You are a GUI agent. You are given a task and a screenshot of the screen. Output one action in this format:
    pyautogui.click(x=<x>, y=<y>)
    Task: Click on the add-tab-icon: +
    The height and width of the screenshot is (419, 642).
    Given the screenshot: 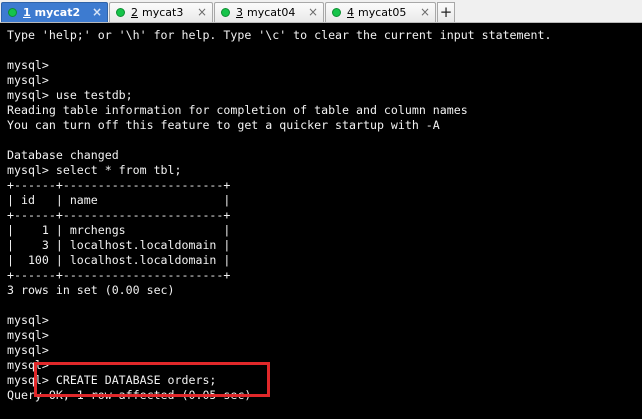 What is the action you would take?
    pyautogui.click(x=446, y=12)
    